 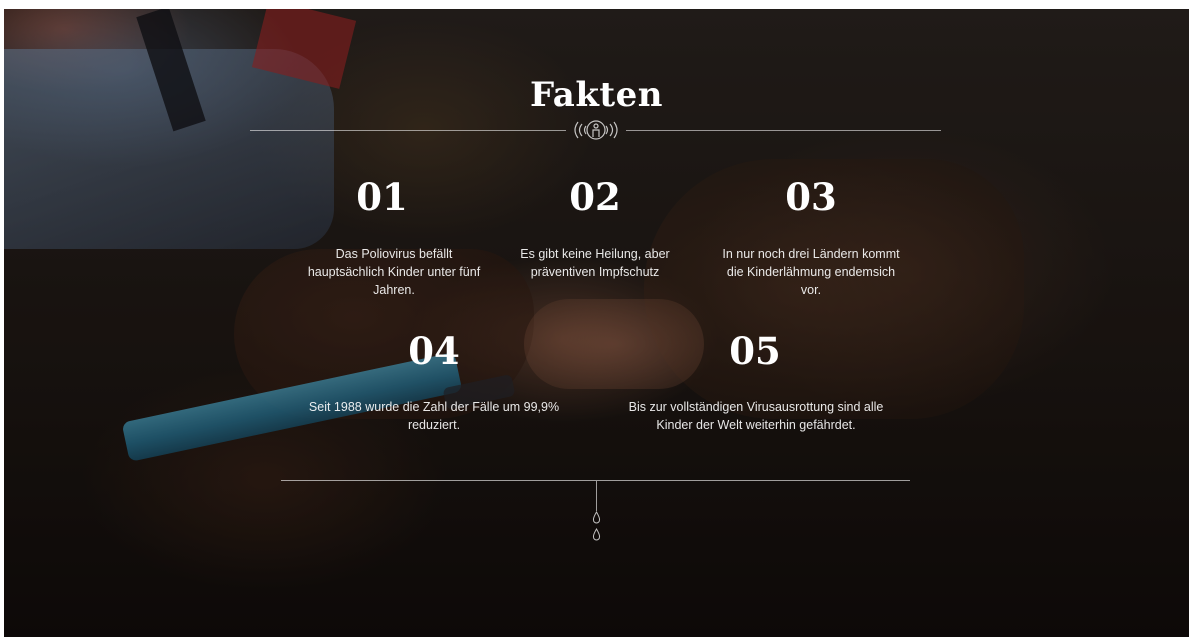 I want to click on fact-number-05: 05, so click(x=755, y=351).